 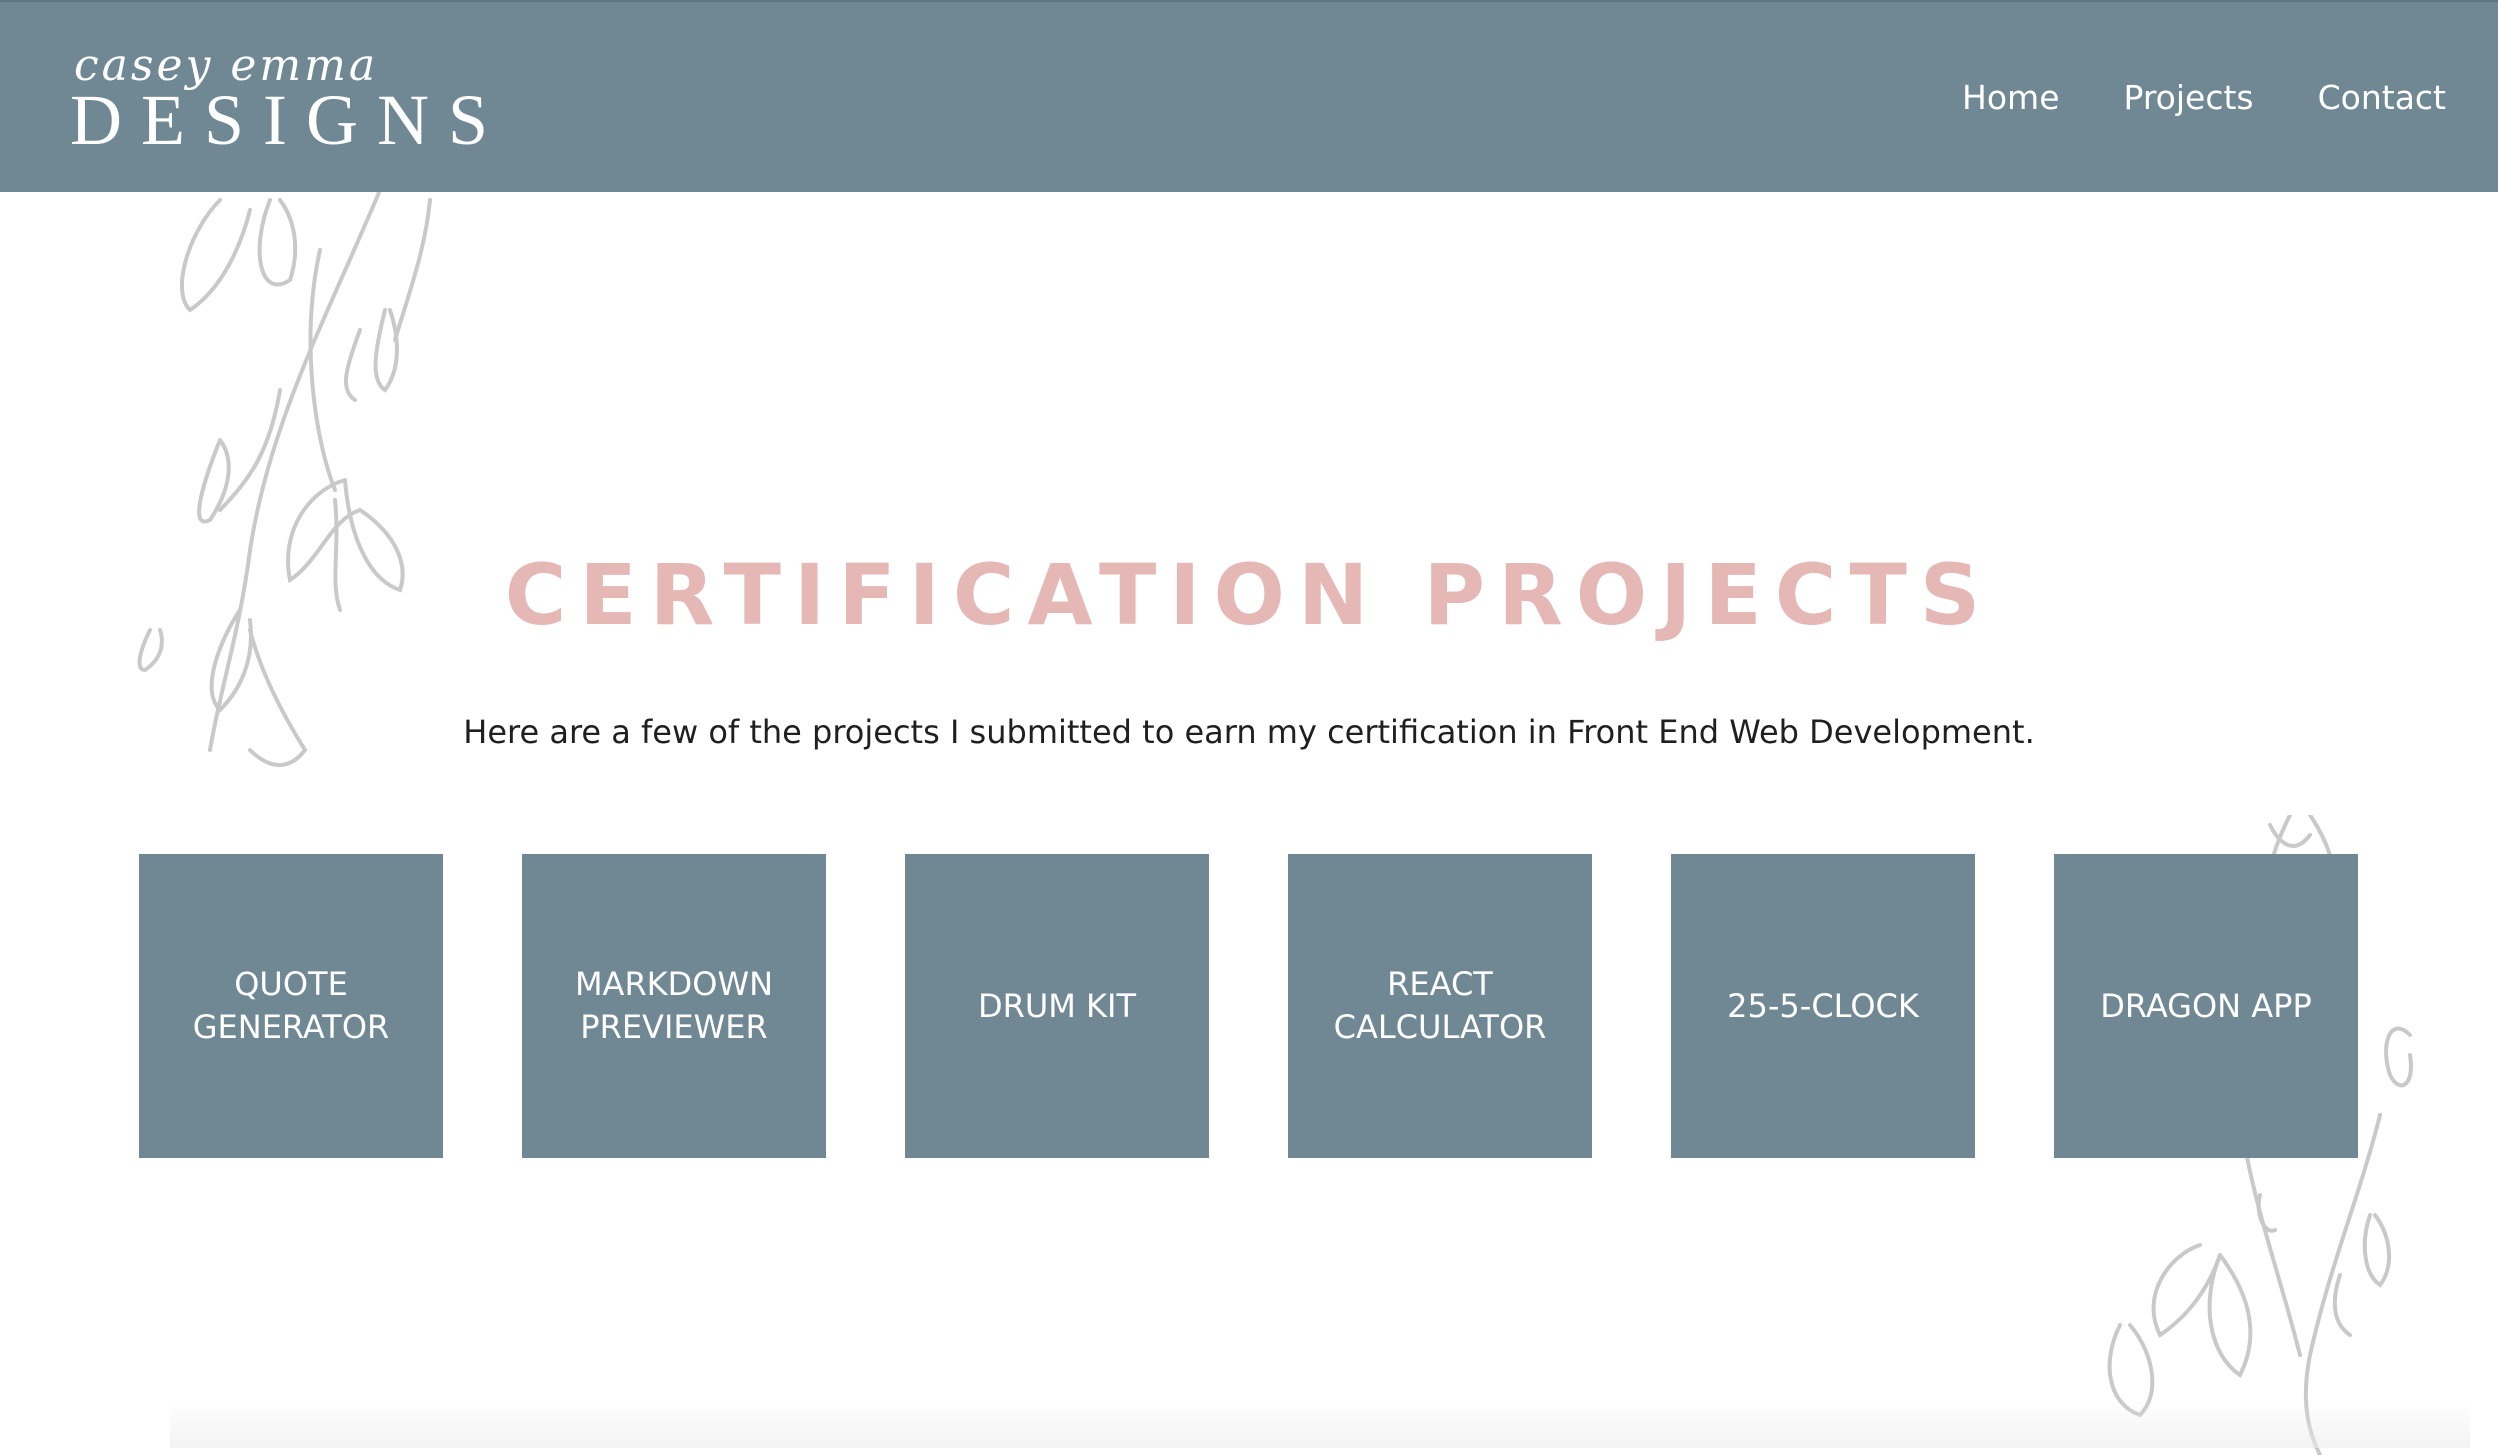 I want to click on nav-item-projects: Projects, so click(x=2189, y=98).